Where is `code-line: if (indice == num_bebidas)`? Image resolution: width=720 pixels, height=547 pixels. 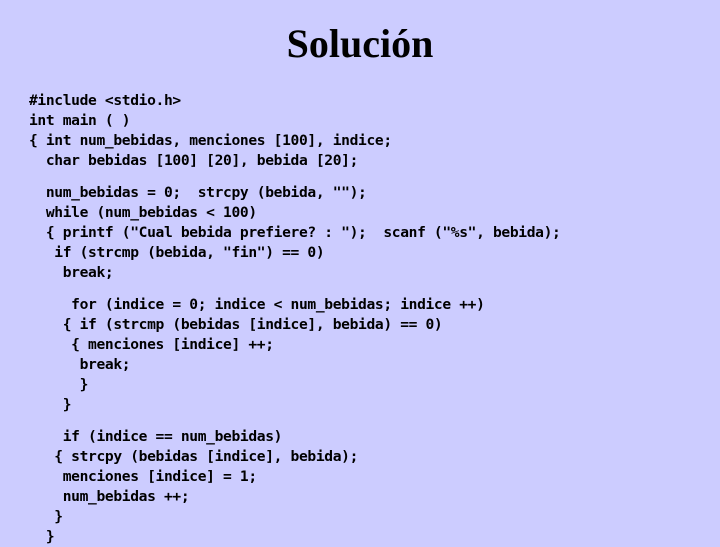
code-line: if (indice == num_bebidas) is located at coordinates (156, 436).